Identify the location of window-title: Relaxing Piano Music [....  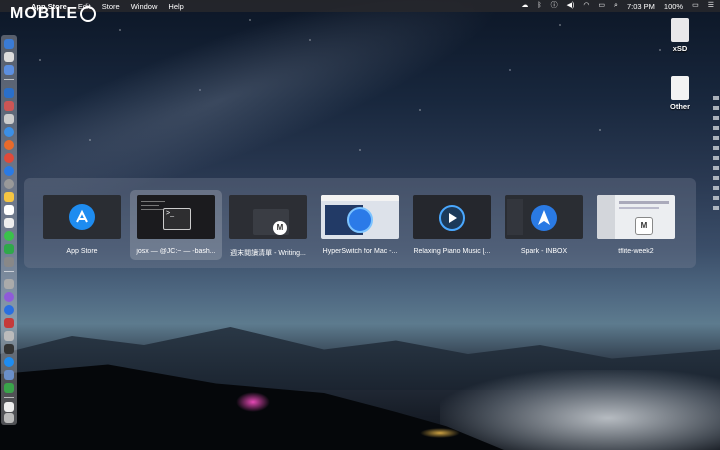
(452, 251).